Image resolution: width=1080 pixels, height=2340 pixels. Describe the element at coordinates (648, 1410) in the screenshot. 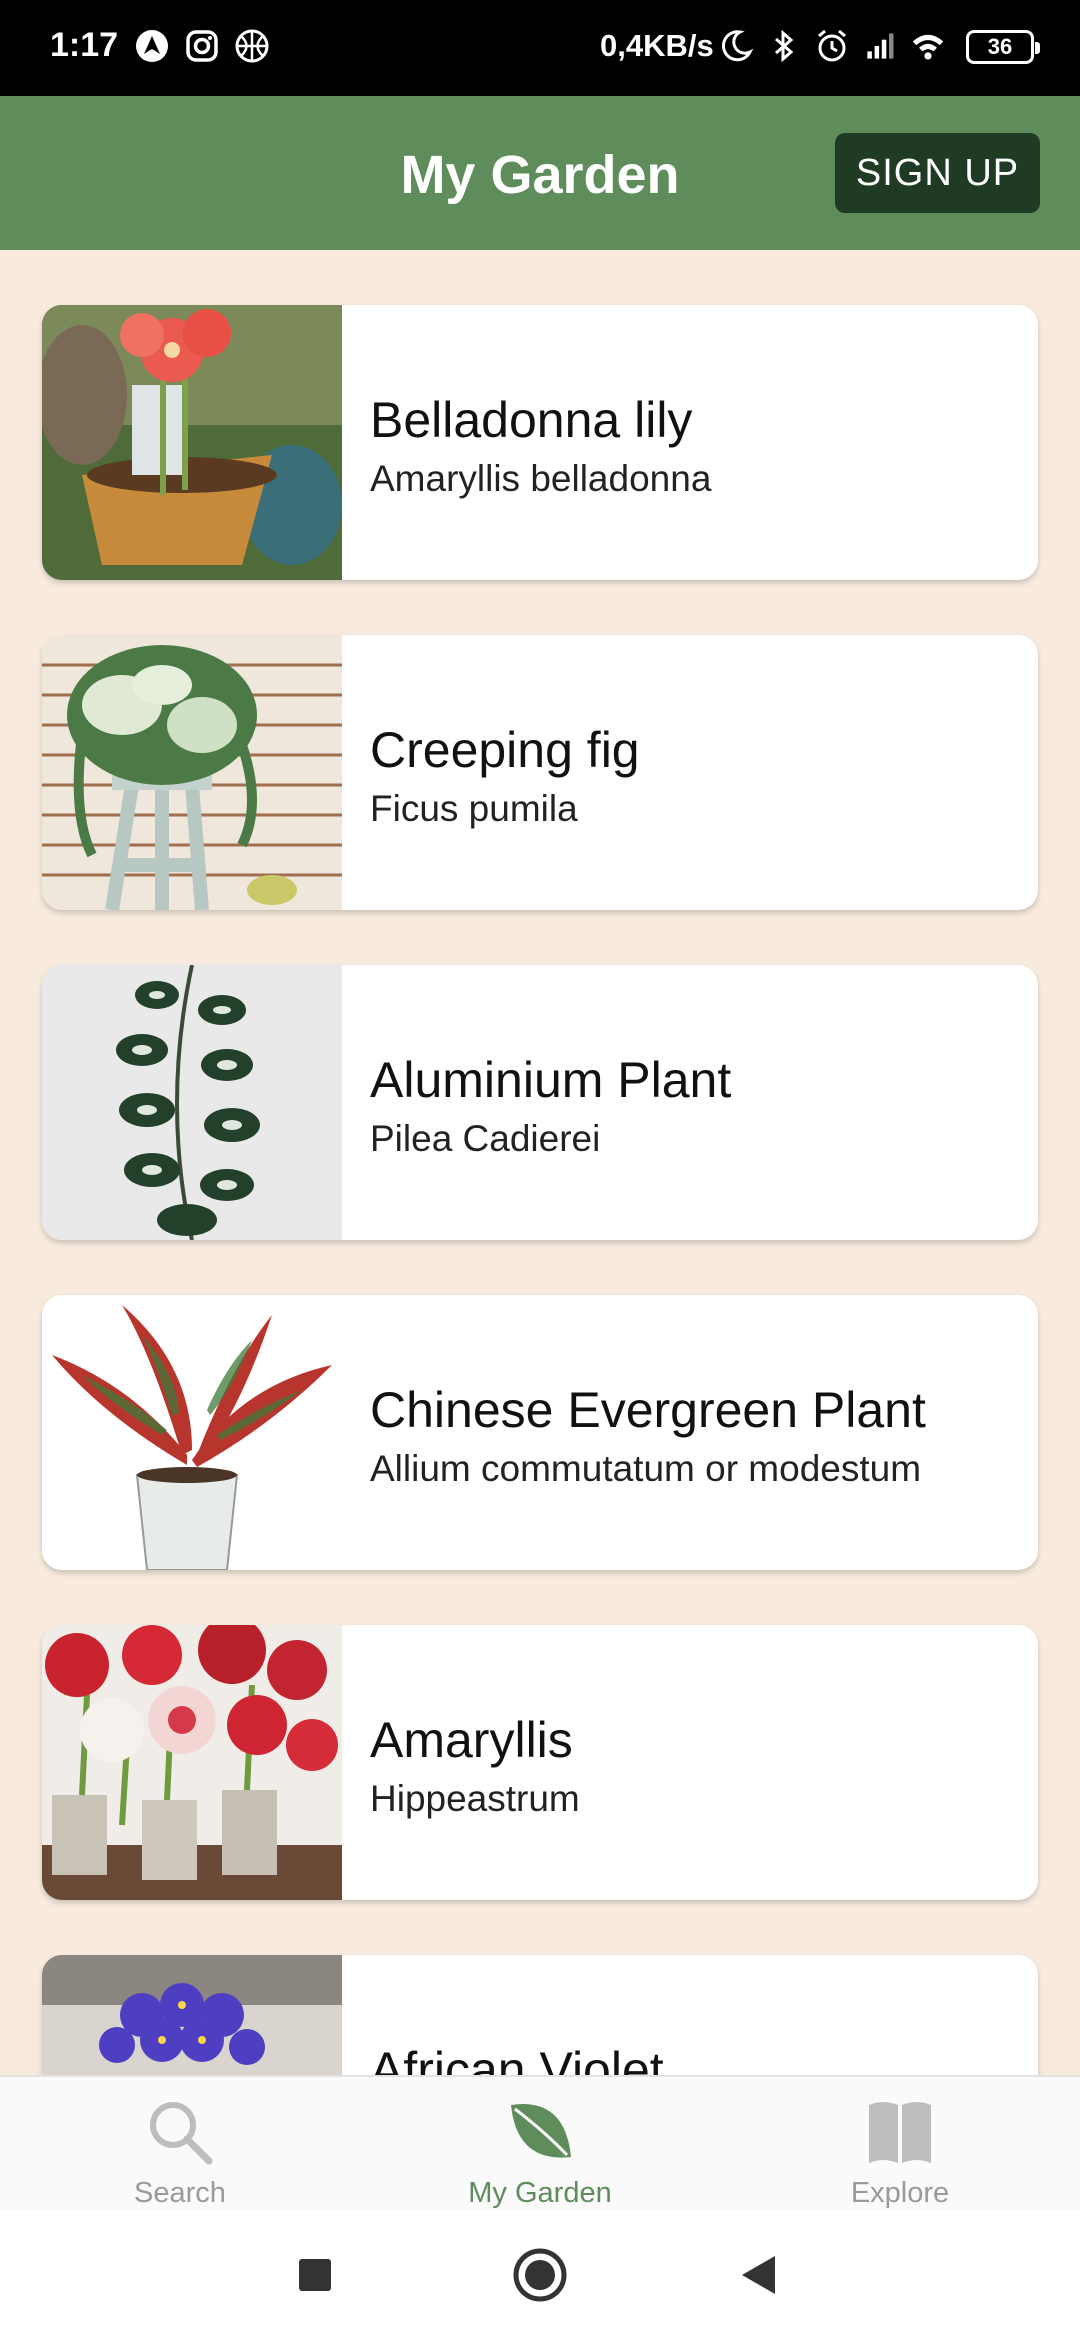

I see `plant-common-name: Chinese Evergreen Plant` at that location.